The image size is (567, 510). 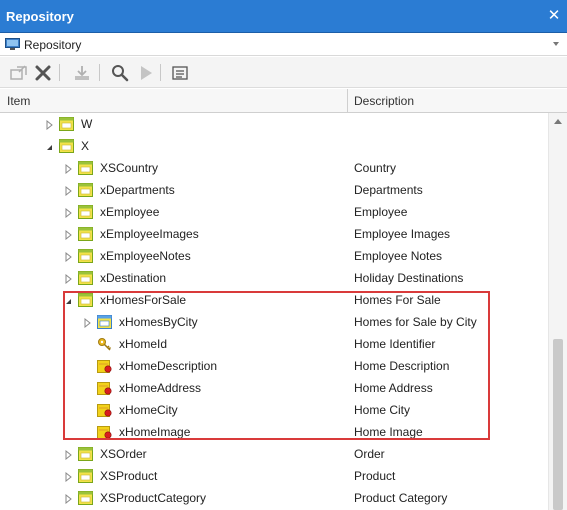 What do you see at coordinates (397, 300) in the screenshot?
I see `tree-item-description: Homes For Sale` at bounding box center [397, 300].